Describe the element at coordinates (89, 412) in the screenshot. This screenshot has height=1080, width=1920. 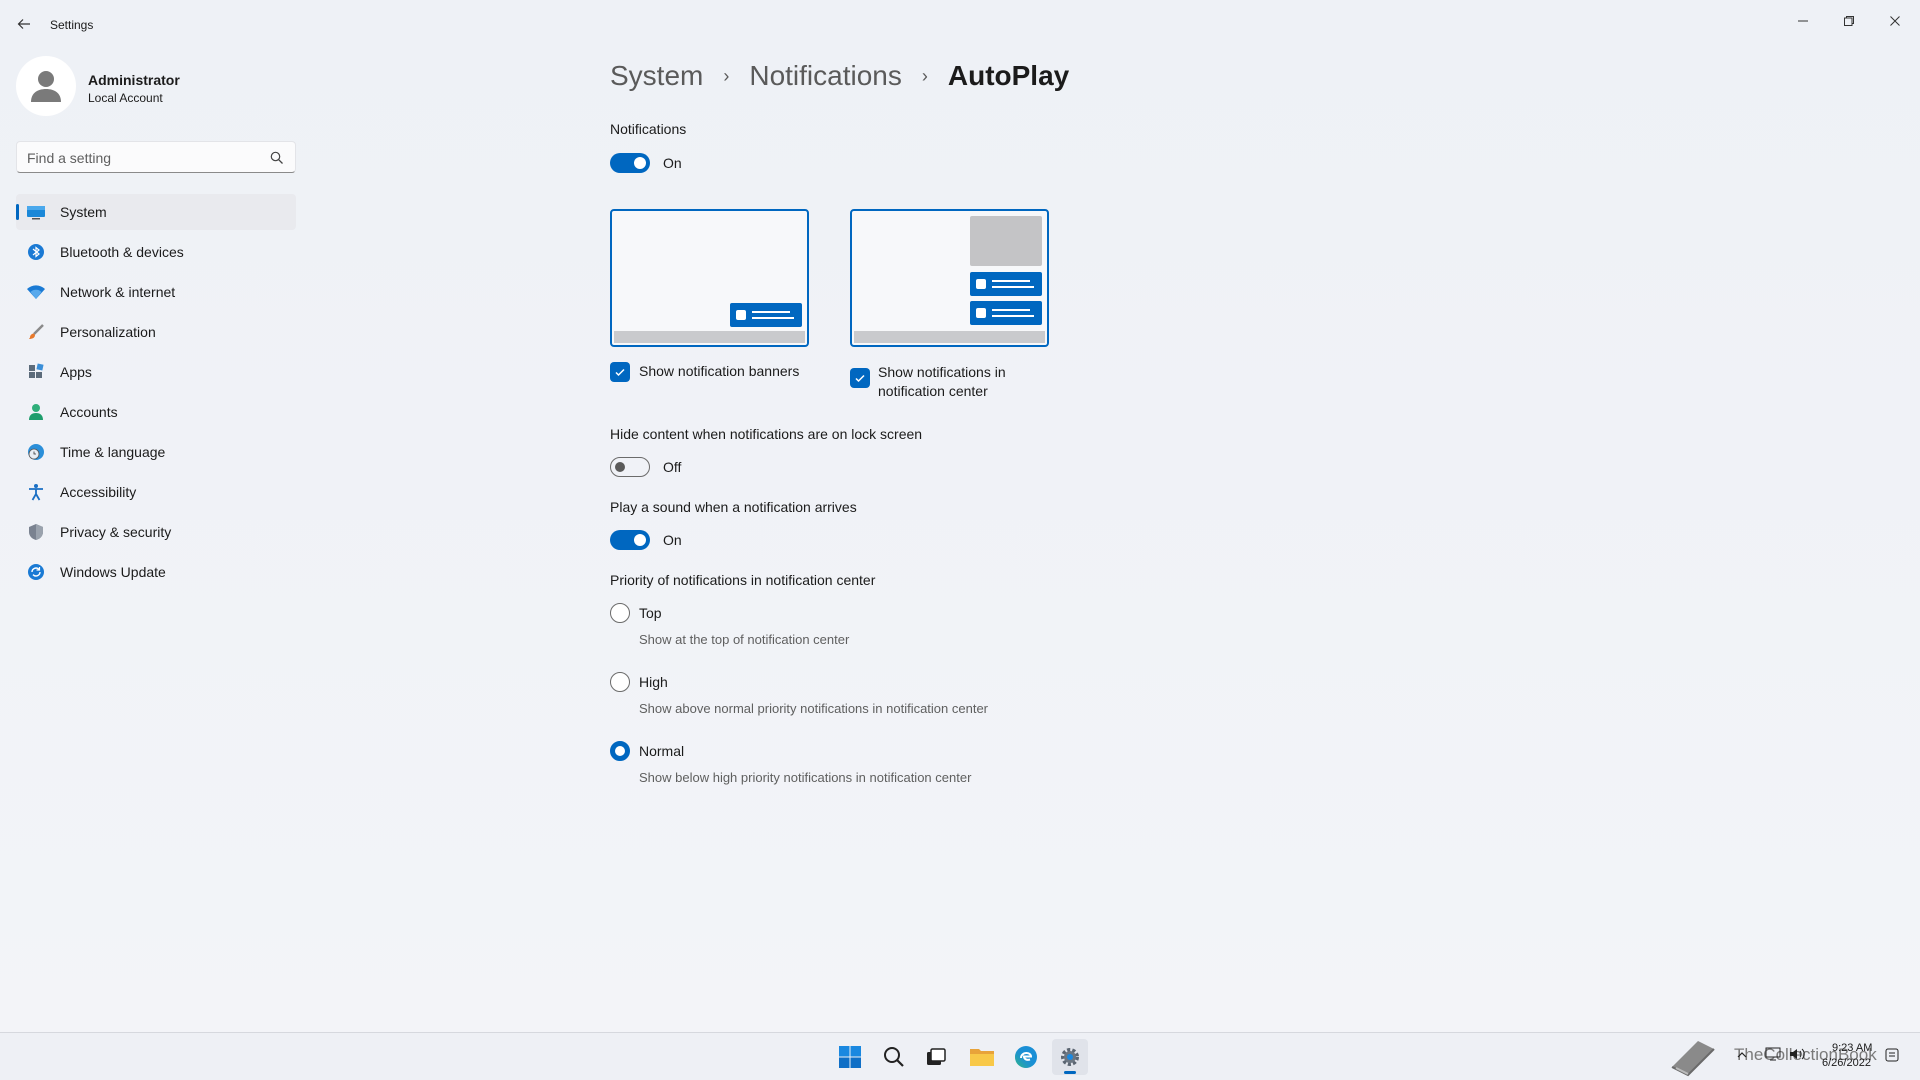
I see `sidebar-item-label: Accounts` at that location.